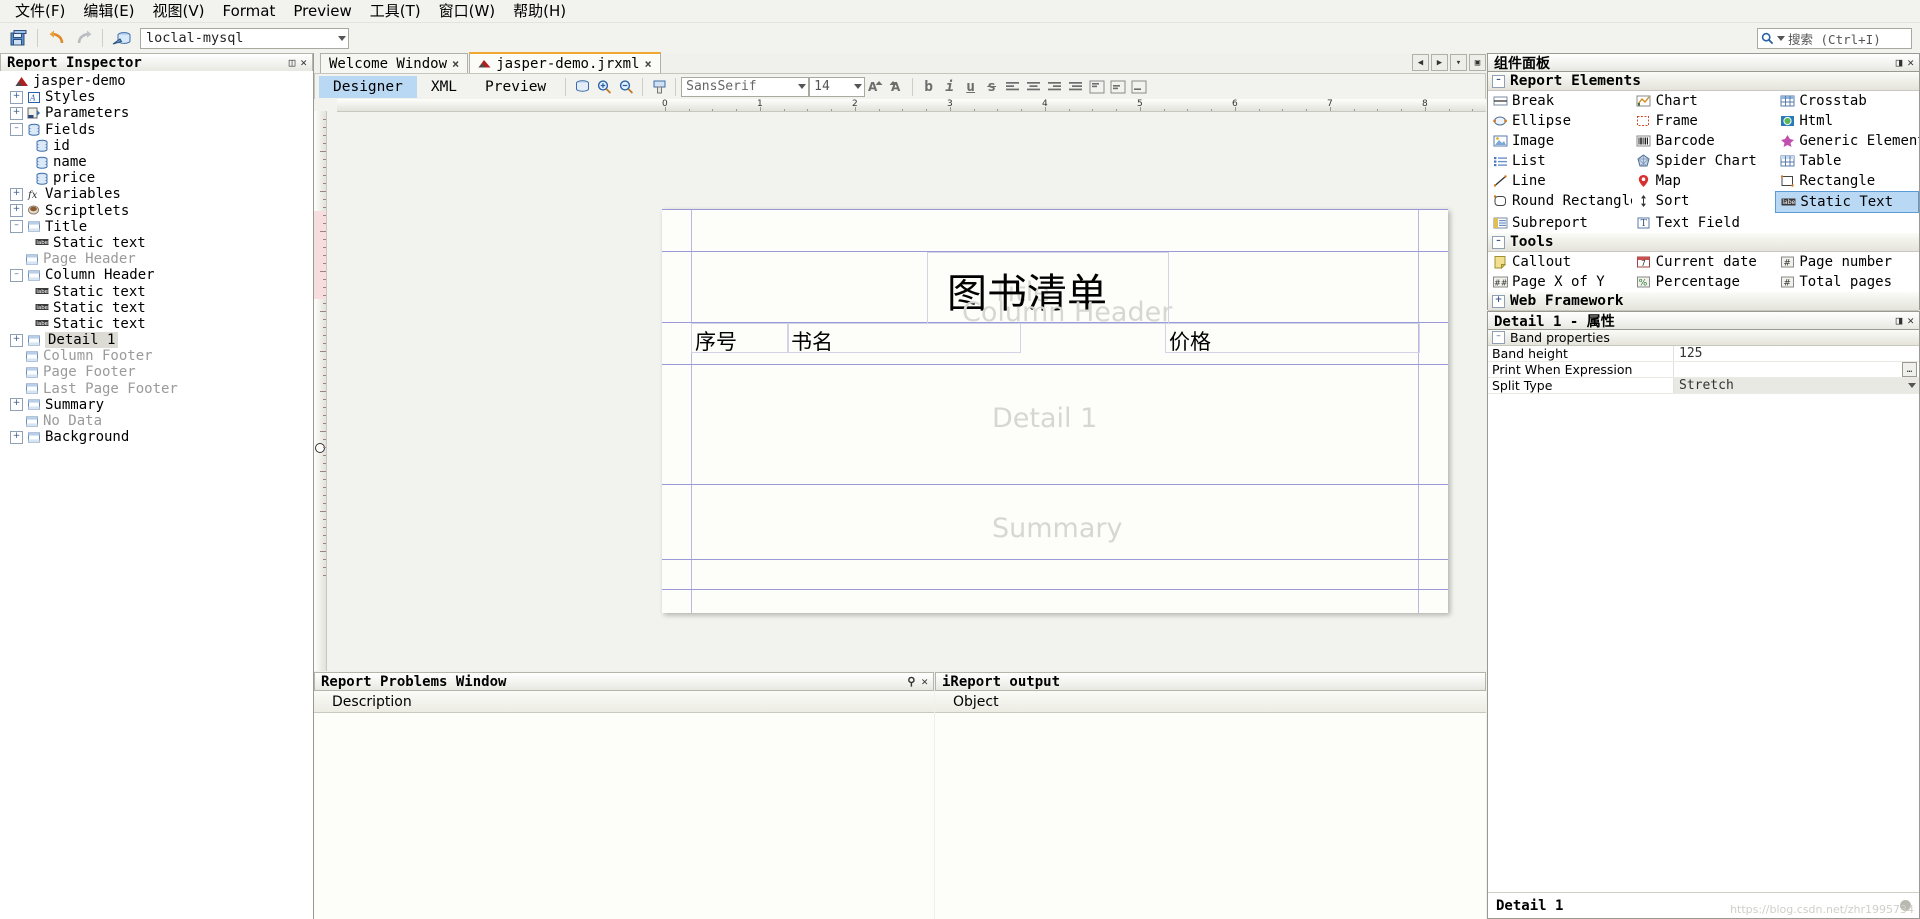 This screenshot has width=1920, height=919. I want to click on tree-node-summary: + Summary, so click(156, 405).